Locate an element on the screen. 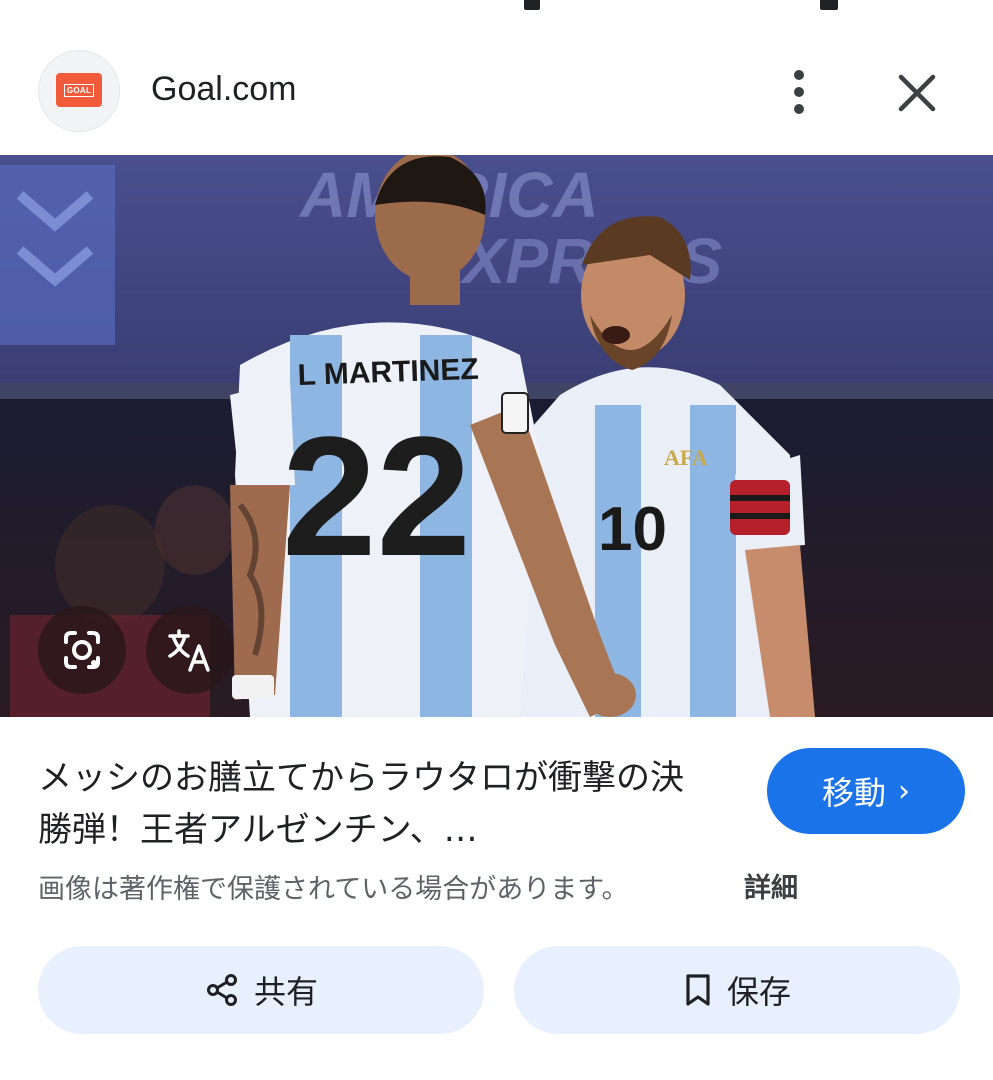 This screenshot has width=993, height=1080. afa-crest: AFA is located at coordinates (686, 457).